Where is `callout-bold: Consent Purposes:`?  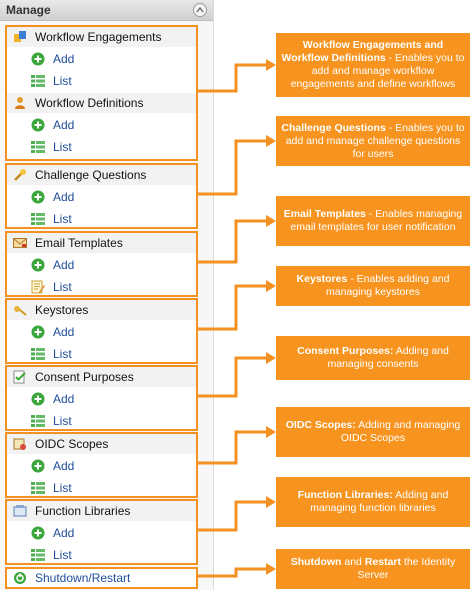
callout-bold: Consent Purposes: is located at coordinates (345, 351).